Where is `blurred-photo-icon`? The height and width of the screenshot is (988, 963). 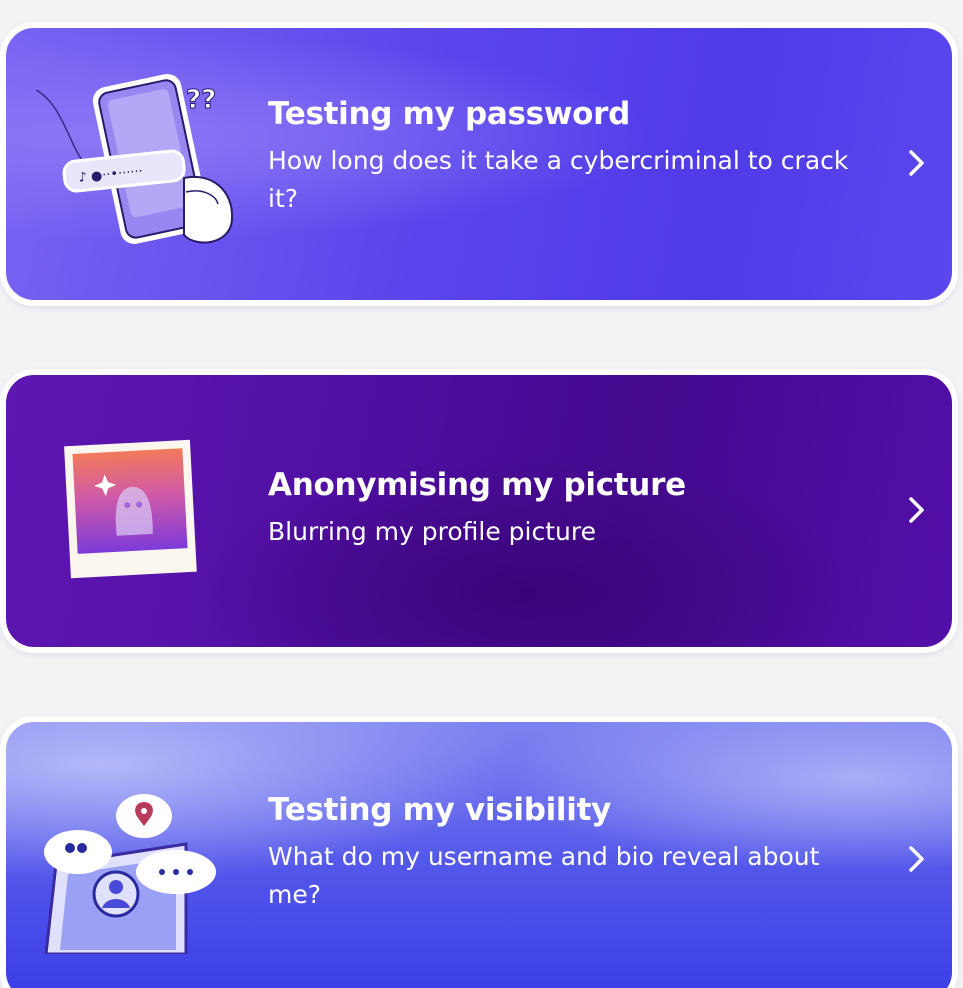 blurred-photo-icon is located at coordinates (130, 509).